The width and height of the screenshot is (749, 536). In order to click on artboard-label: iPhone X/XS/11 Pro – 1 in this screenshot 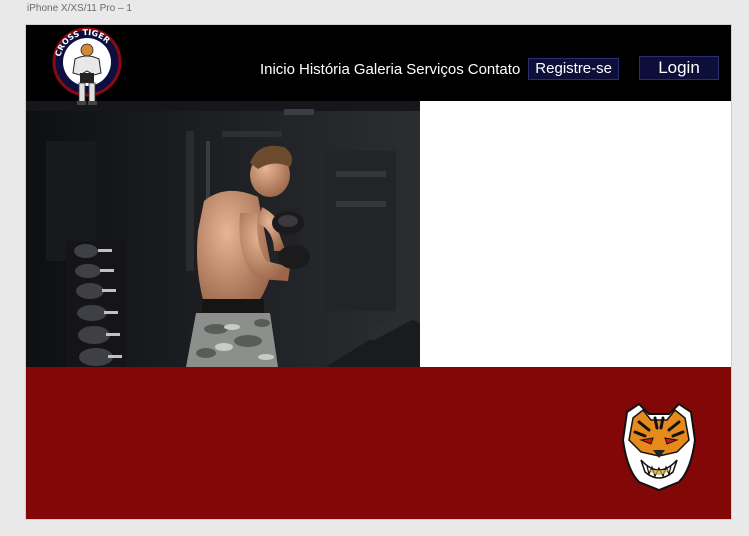, I will do `click(79, 8)`.